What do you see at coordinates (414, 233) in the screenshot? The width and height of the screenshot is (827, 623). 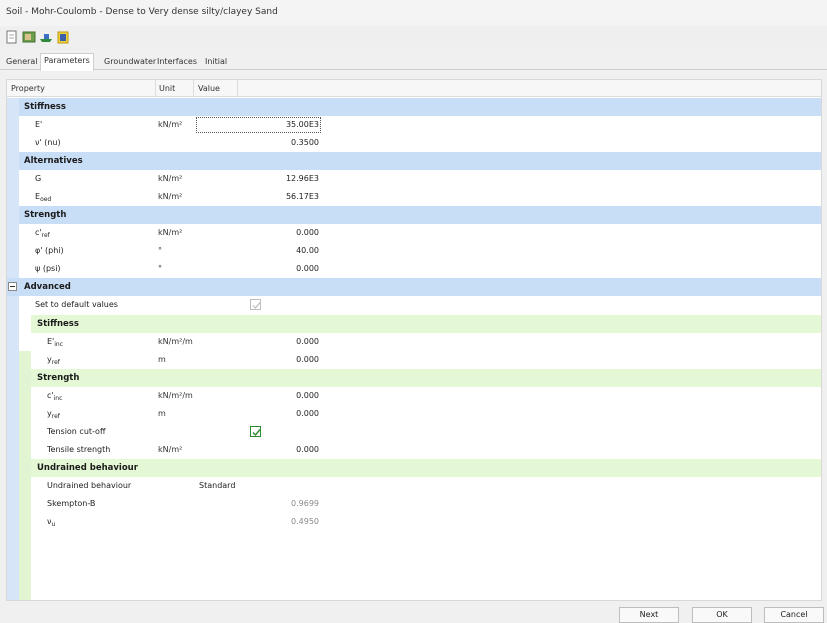 I see `row-cref: c'ref kN/m² 0.000` at bounding box center [414, 233].